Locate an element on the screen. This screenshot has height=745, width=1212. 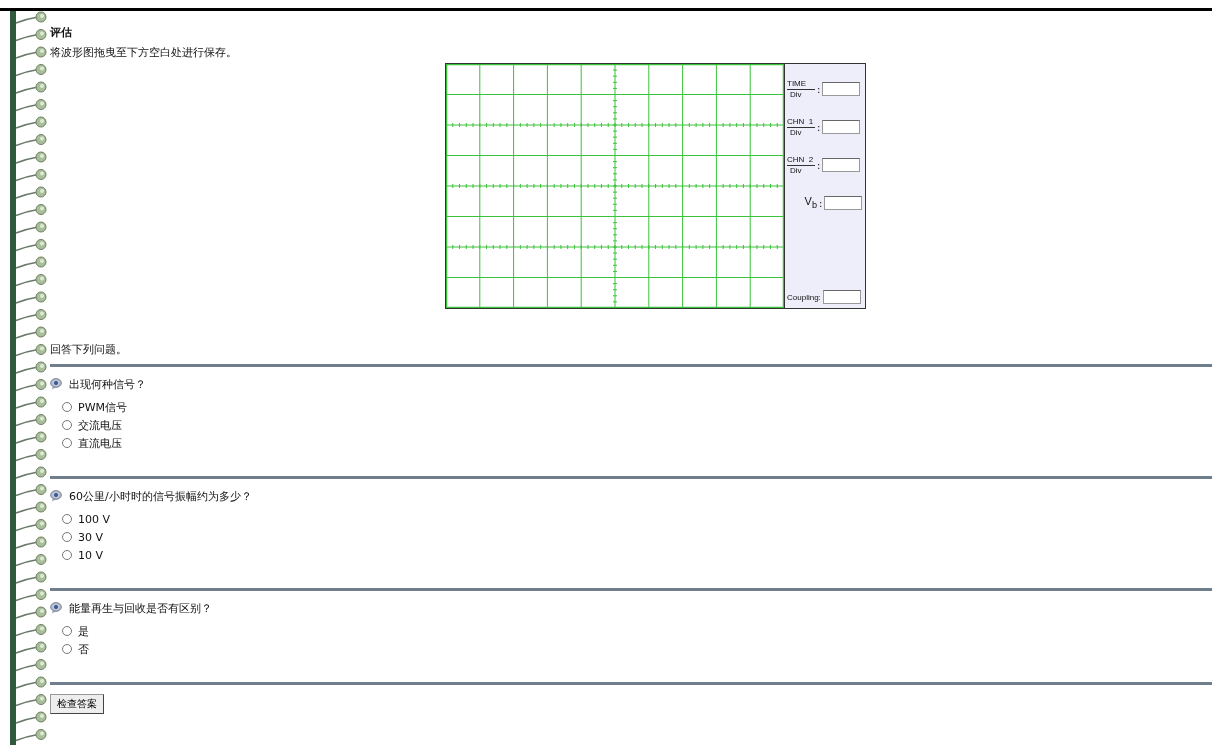
coupling-input-field is located at coordinates (841, 297).